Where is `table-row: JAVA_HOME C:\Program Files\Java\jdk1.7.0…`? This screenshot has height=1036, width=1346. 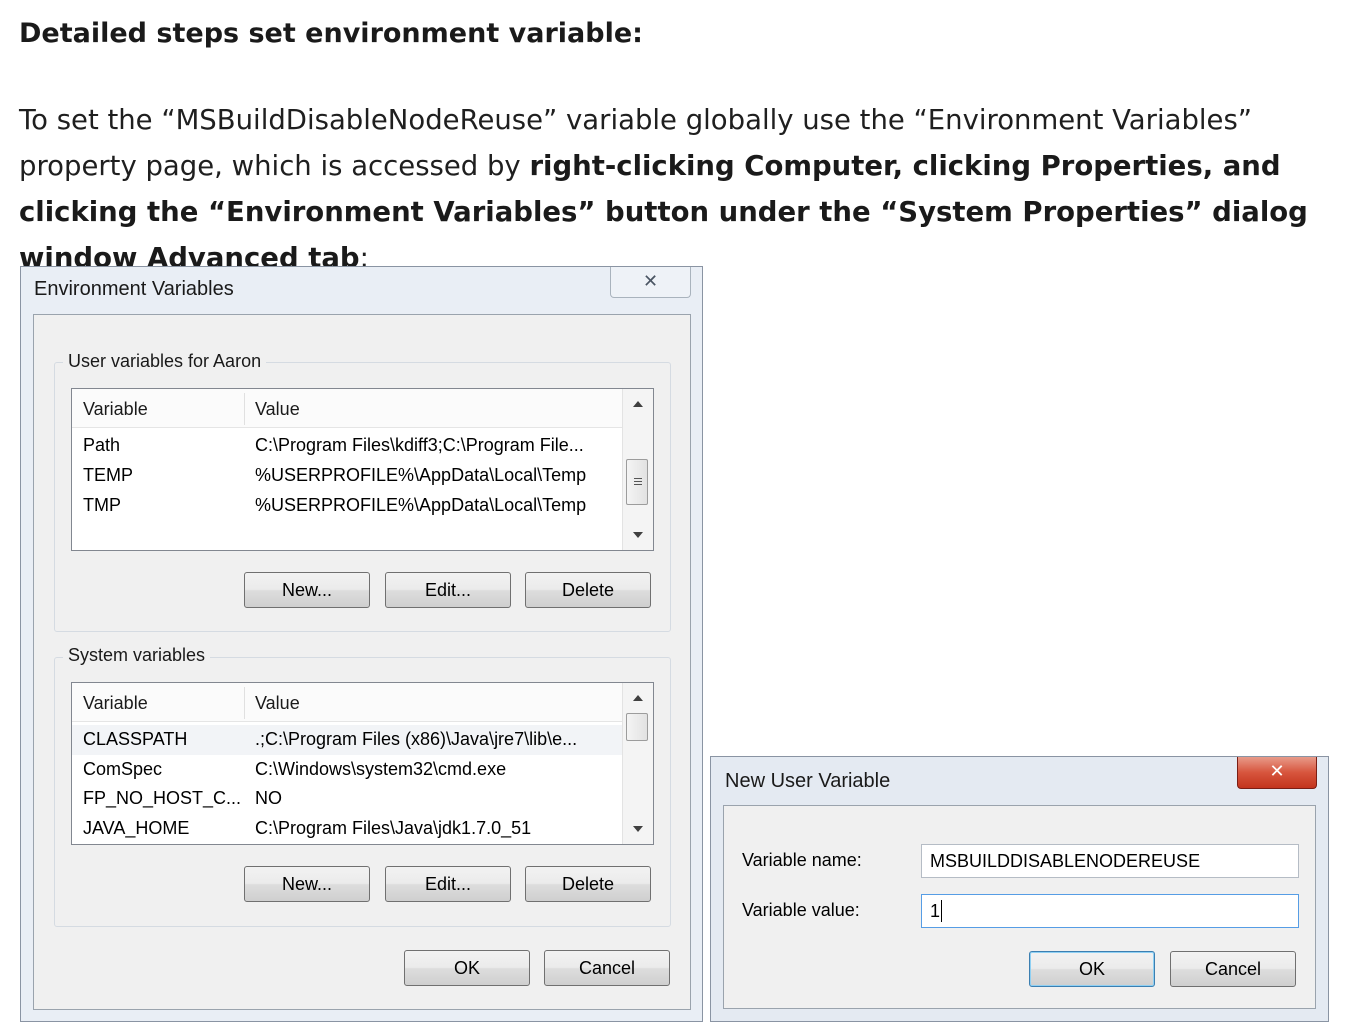 table-row: JAVA_HOME C:\Program Files\Java\jdk1.7.0… is located at coordinates (347, 829).